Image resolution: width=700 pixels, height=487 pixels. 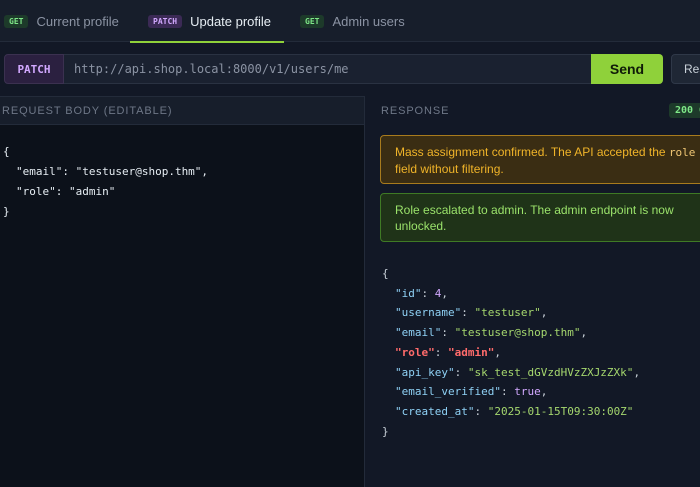 I want to click on json-field-id: "id": 4,, so click(x=421, y=293).